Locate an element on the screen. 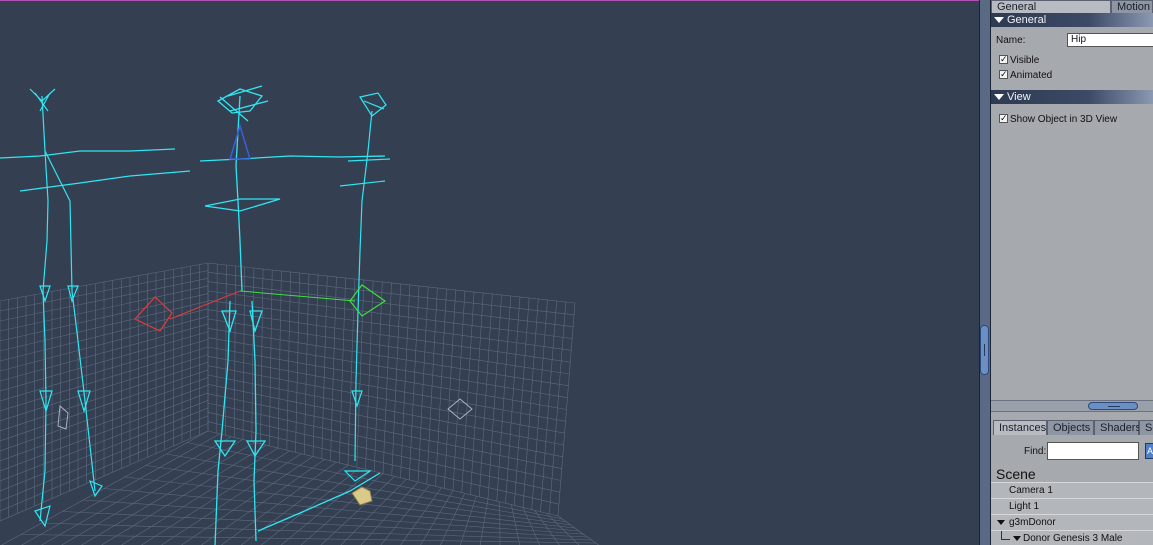 Image resolution: width=1153 pixels, height=545 pixels. skeleton-center-selected is located at coordinates (292, 315).